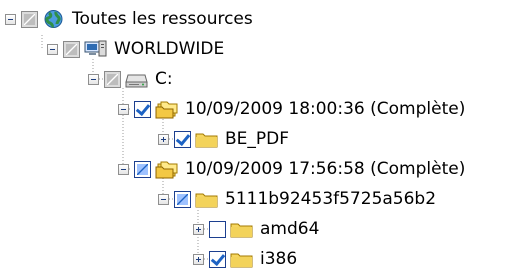 The image size is (520, 274). I want to click on i386-label: i386, so click(279, 258).